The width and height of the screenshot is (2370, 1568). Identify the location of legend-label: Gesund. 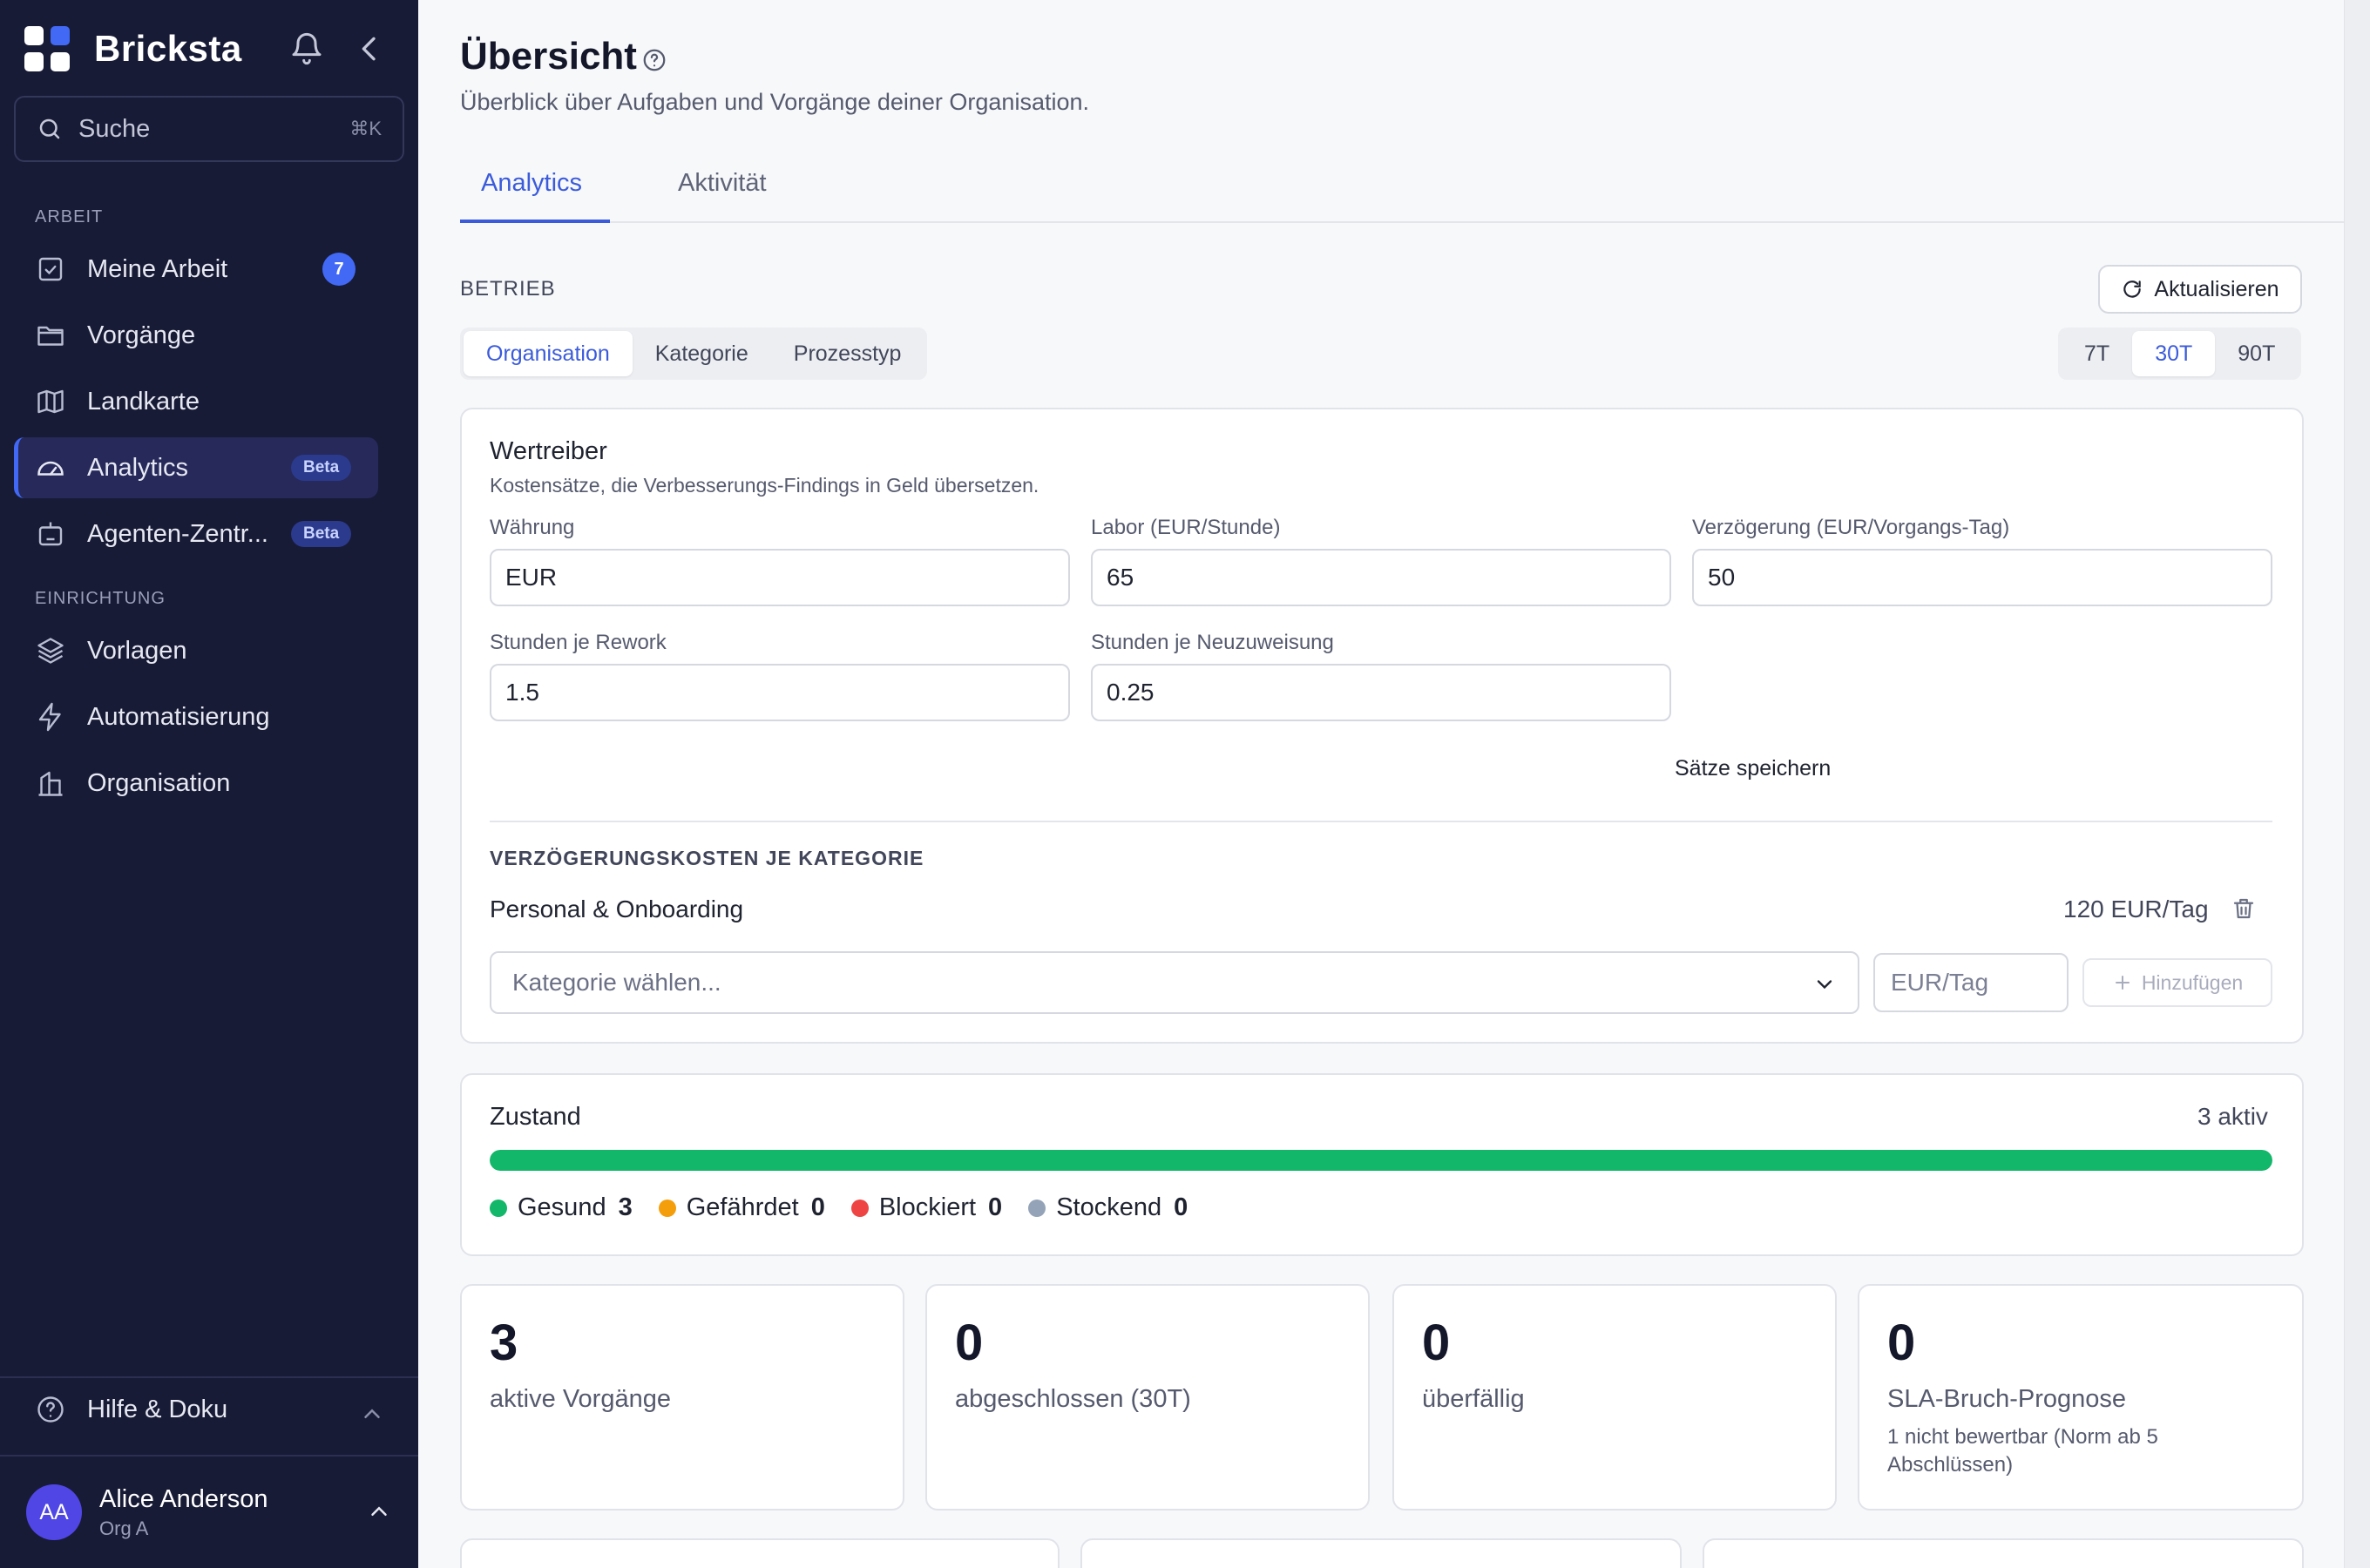
(562, 1207).